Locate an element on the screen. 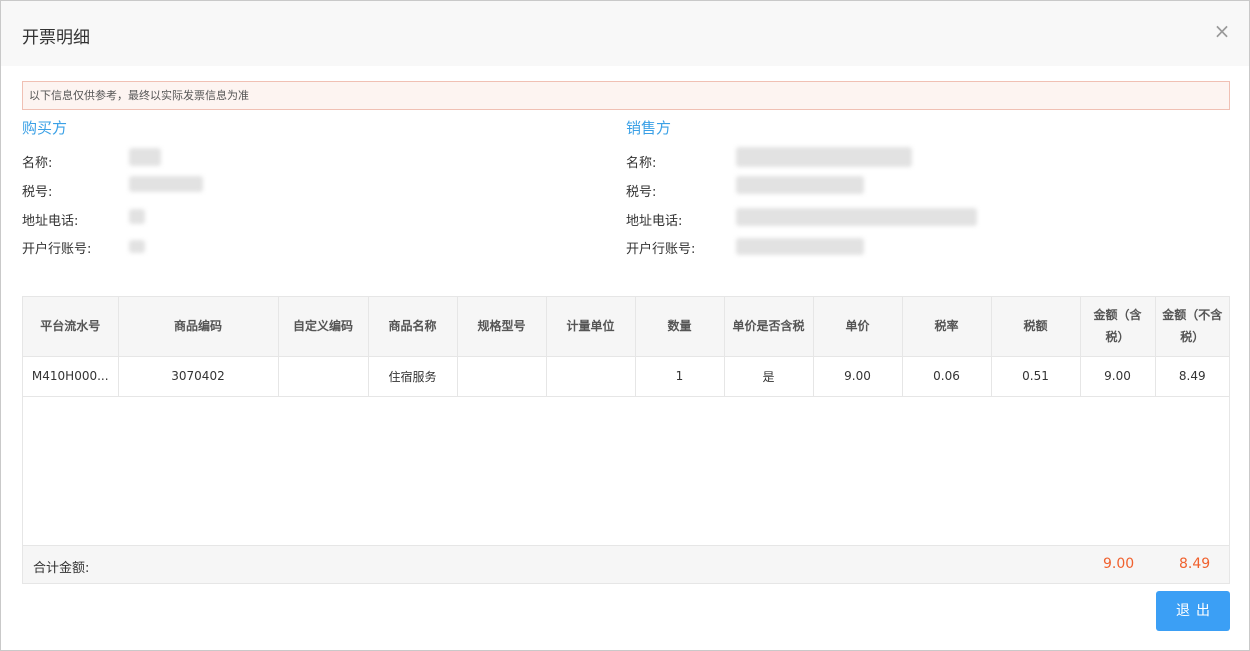 The image size is (1250, 651). buyer-tax-label: 税号: is located at coordinates (37, 192).